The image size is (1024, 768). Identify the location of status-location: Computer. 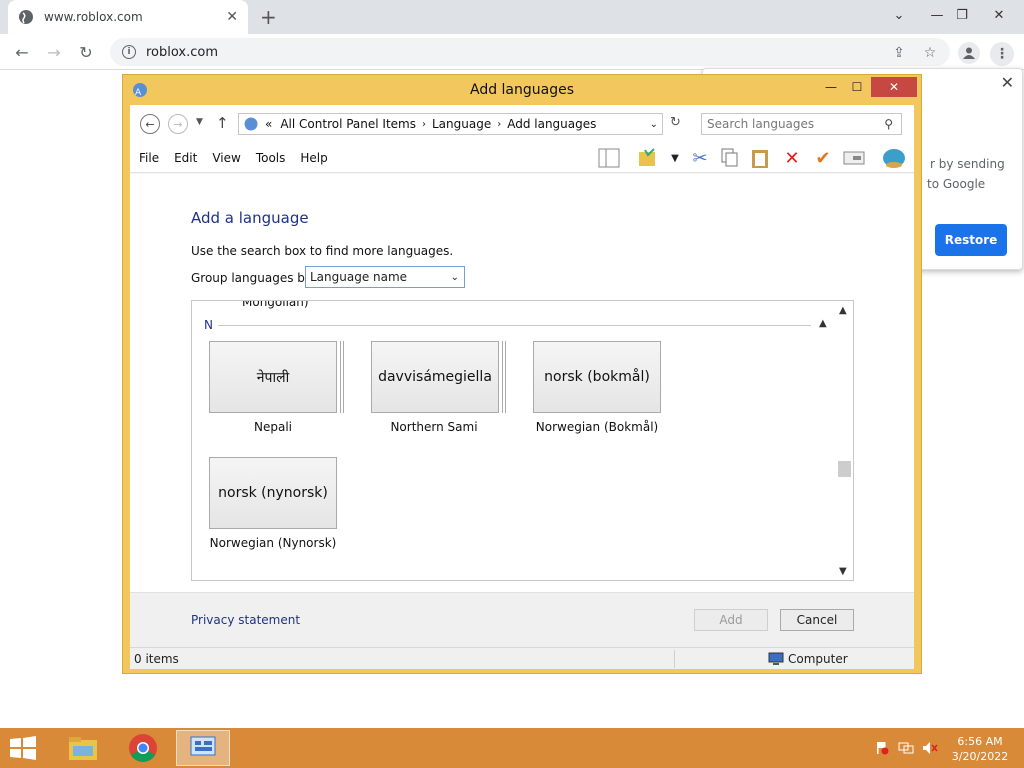
(808, 659).